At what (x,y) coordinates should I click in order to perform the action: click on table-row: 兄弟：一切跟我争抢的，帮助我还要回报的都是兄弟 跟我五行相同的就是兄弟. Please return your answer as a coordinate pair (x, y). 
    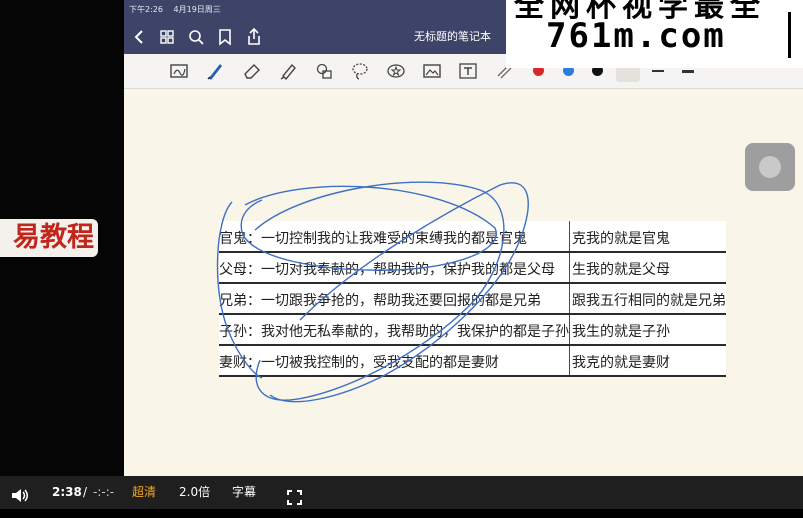
    Looking at the image, I should click on (472, 299).